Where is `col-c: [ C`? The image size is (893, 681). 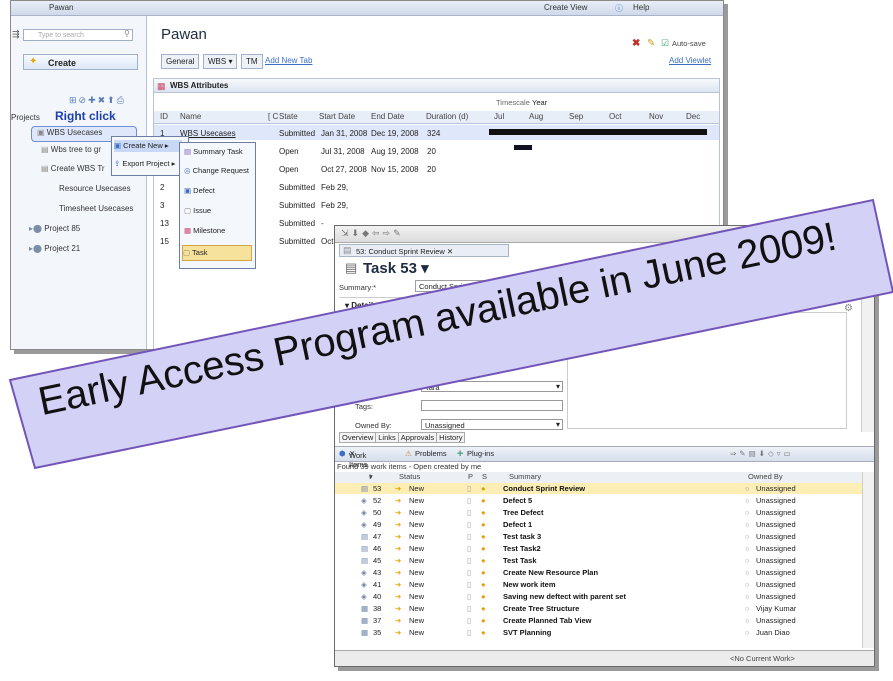
col-c: [ C is located at coordinates (273, 116).